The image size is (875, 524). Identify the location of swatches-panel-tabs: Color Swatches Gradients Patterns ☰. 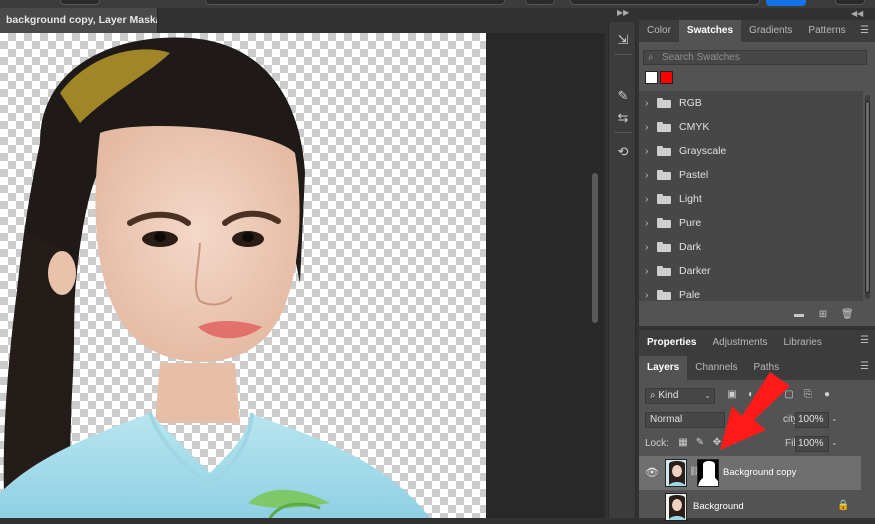
(757, 31).